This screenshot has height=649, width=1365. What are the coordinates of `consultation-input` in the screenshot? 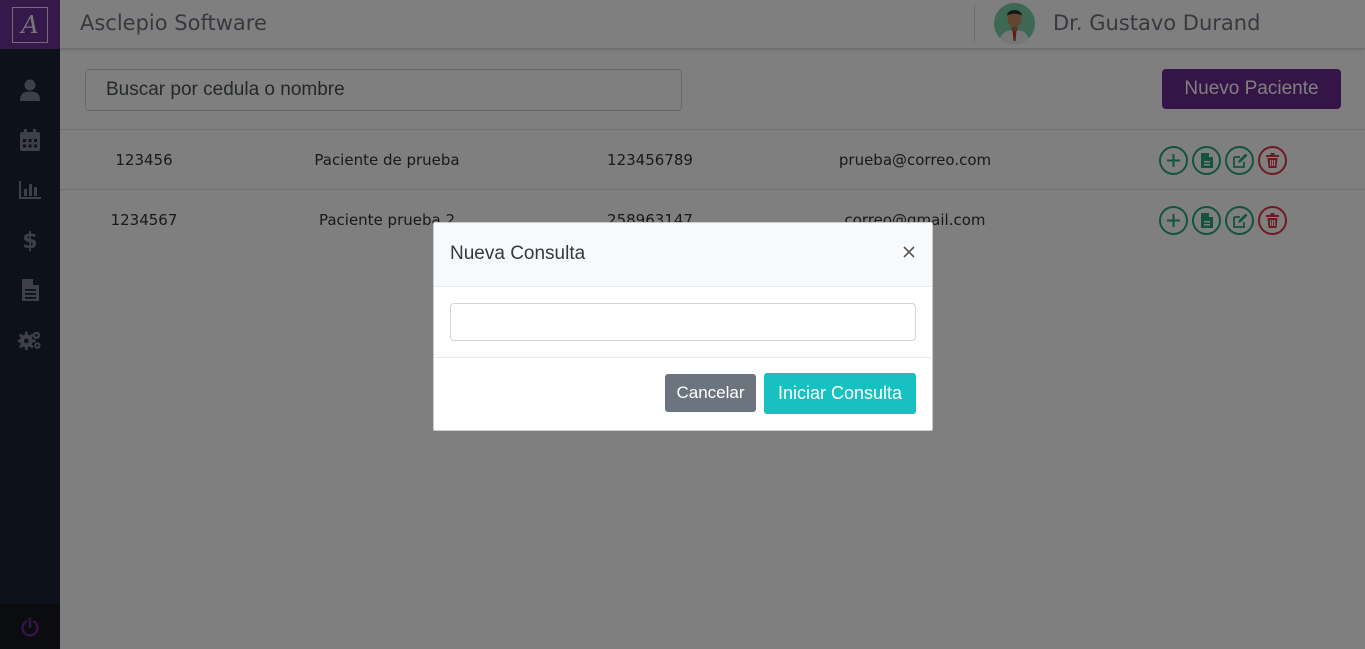 It's located at (683, 322).